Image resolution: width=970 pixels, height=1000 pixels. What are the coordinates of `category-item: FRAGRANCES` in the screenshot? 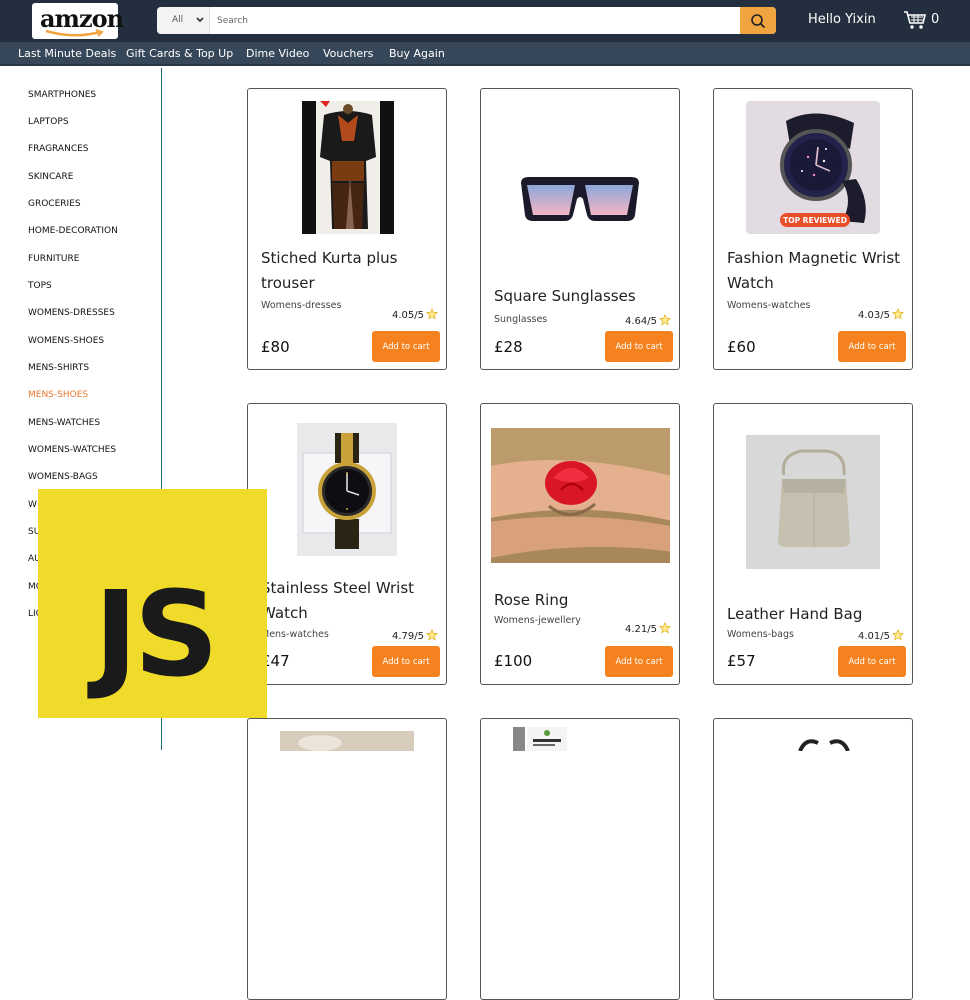 It's located at (58, 149).